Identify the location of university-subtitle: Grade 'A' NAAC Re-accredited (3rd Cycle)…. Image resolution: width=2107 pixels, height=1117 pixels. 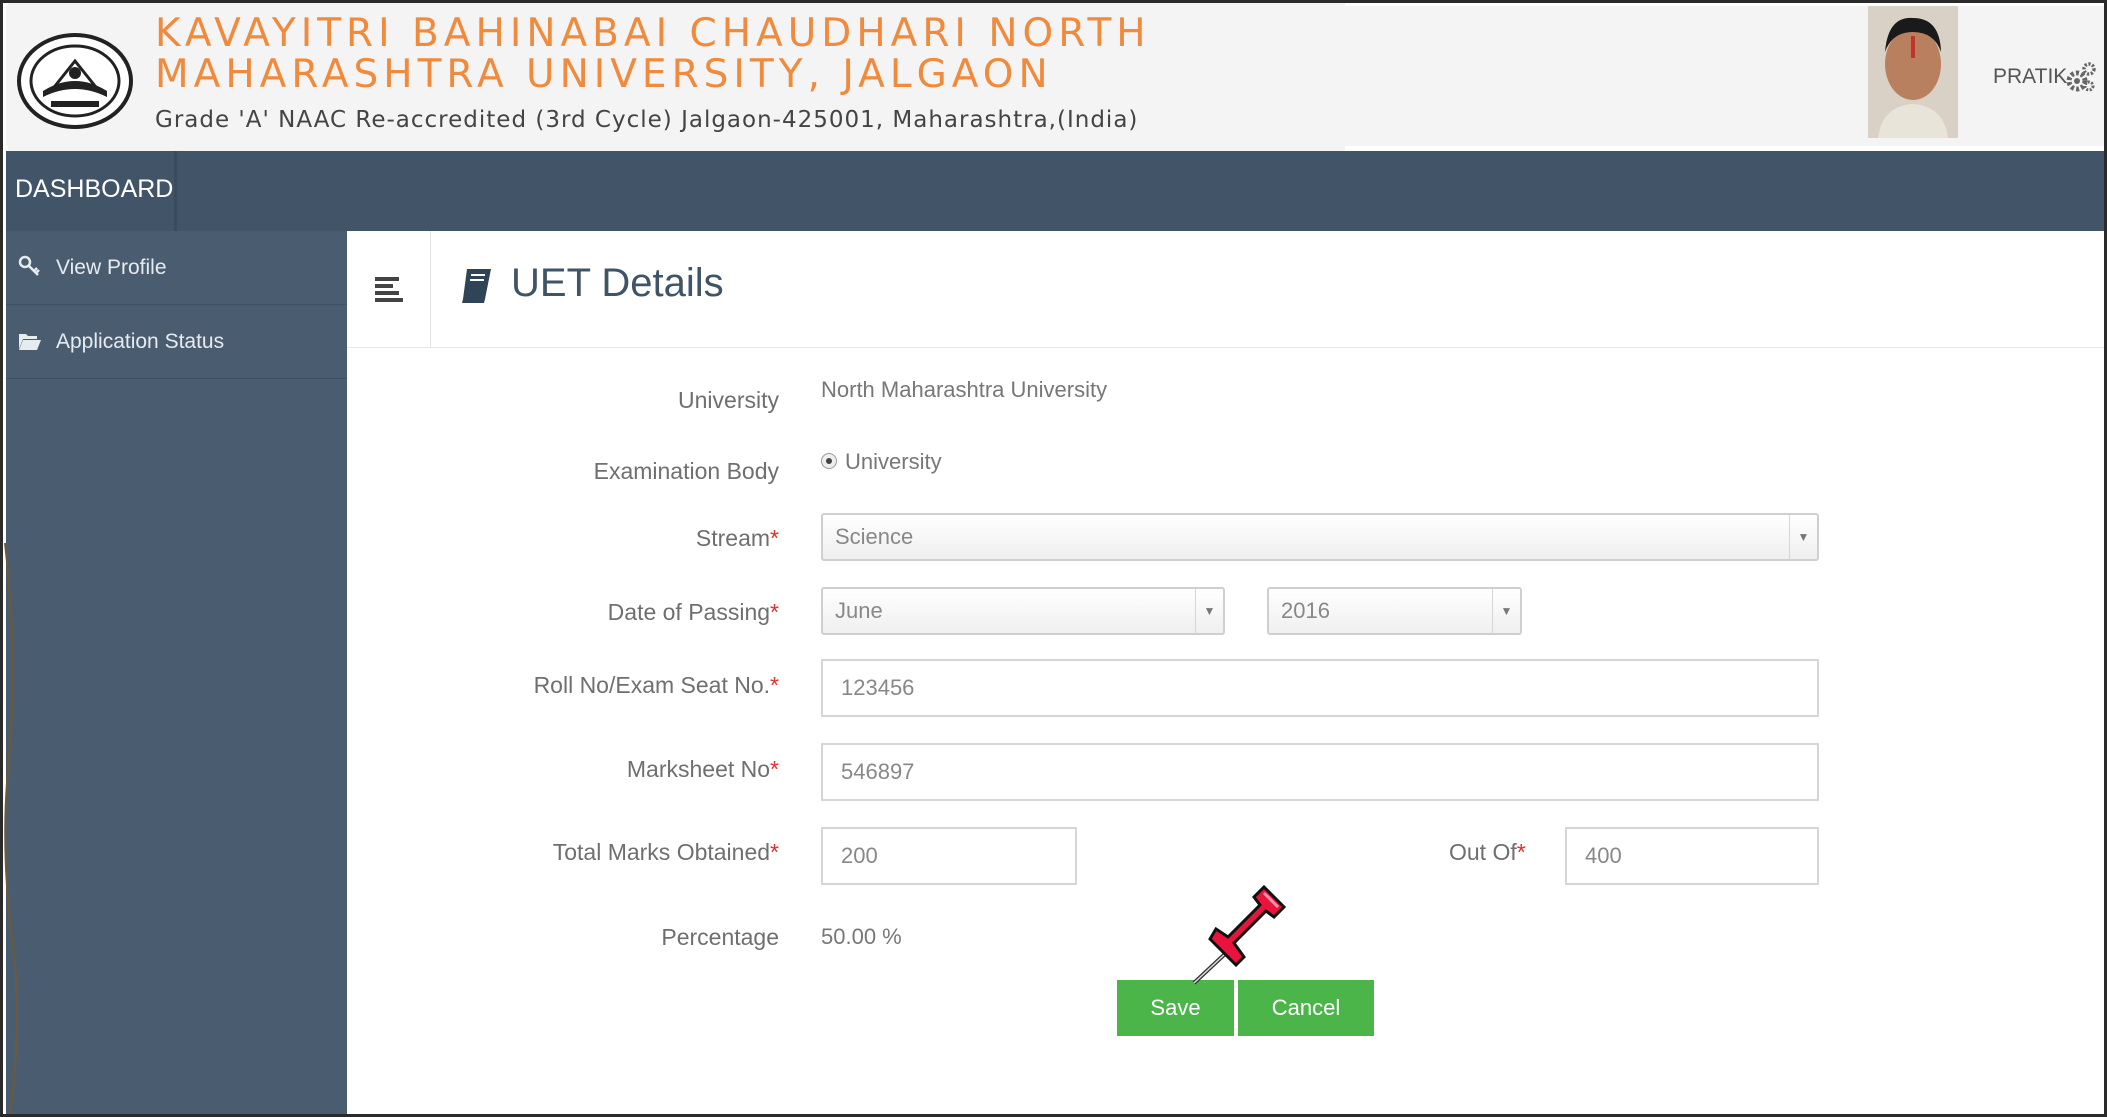
(647, 120).